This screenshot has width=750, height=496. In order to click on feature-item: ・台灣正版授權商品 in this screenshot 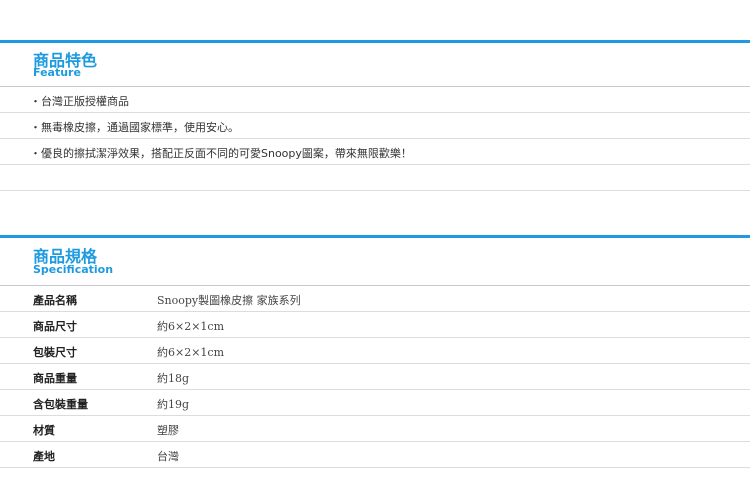, I will do `click(375, 100)`.